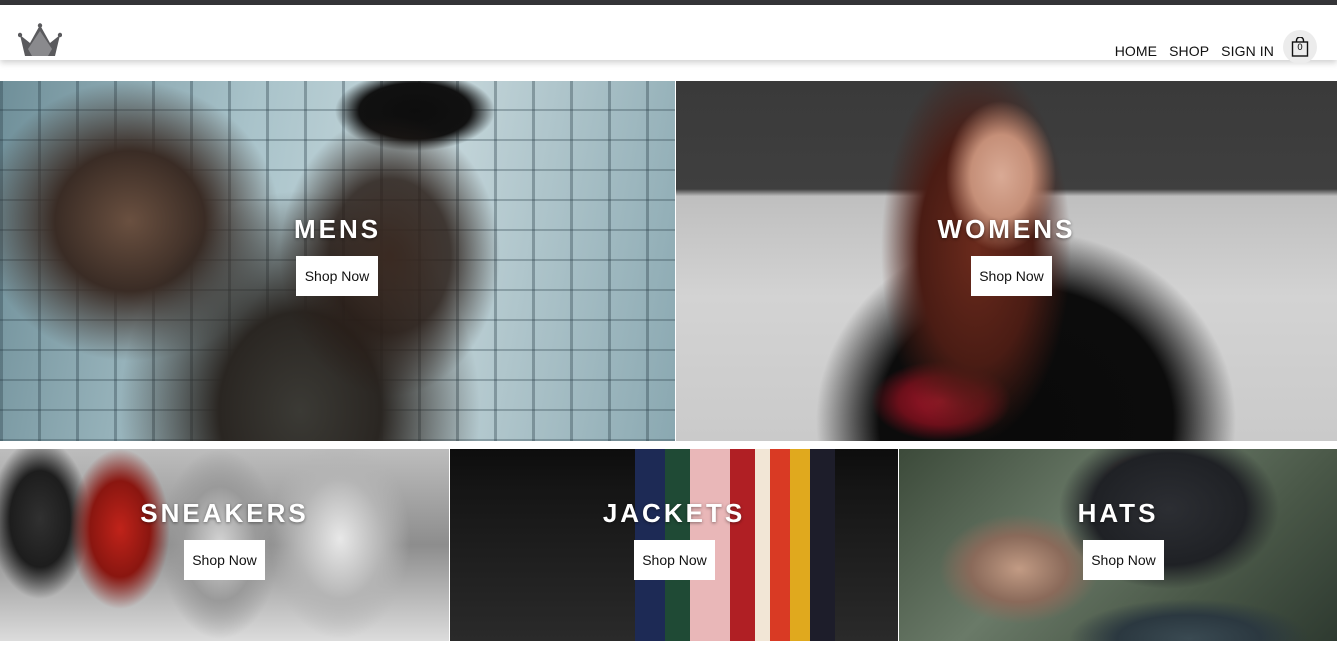 The width and height of the screenshot is (1337, 645). I want to click on category-tile-sneakers: SNEAKERS Shop Now, so click(224, 545).